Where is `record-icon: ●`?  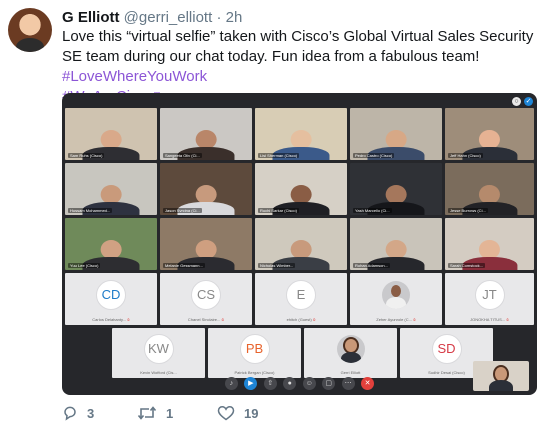 record-icon: ● is located at coordinates (290, 384).